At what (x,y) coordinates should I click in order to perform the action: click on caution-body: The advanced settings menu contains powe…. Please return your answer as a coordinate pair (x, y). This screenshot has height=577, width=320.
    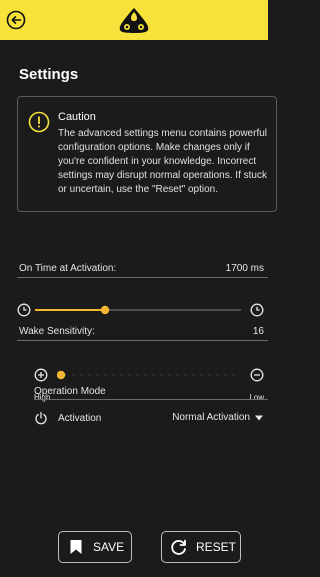
    Looking at the image, I should click on (163, 161).